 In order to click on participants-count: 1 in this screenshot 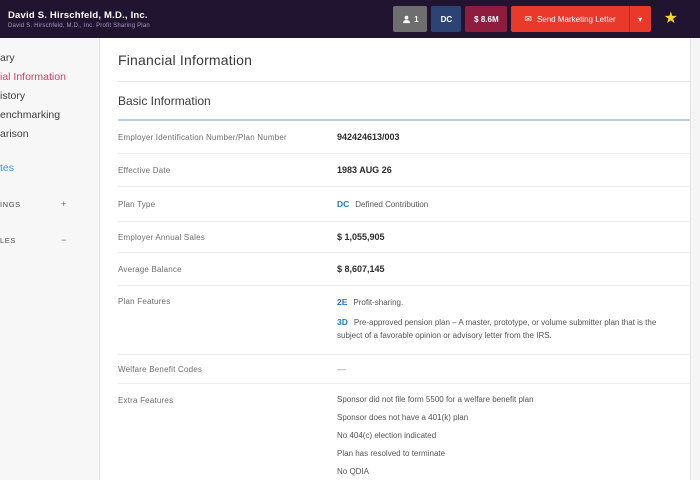, I will do `click(416, 19)`.